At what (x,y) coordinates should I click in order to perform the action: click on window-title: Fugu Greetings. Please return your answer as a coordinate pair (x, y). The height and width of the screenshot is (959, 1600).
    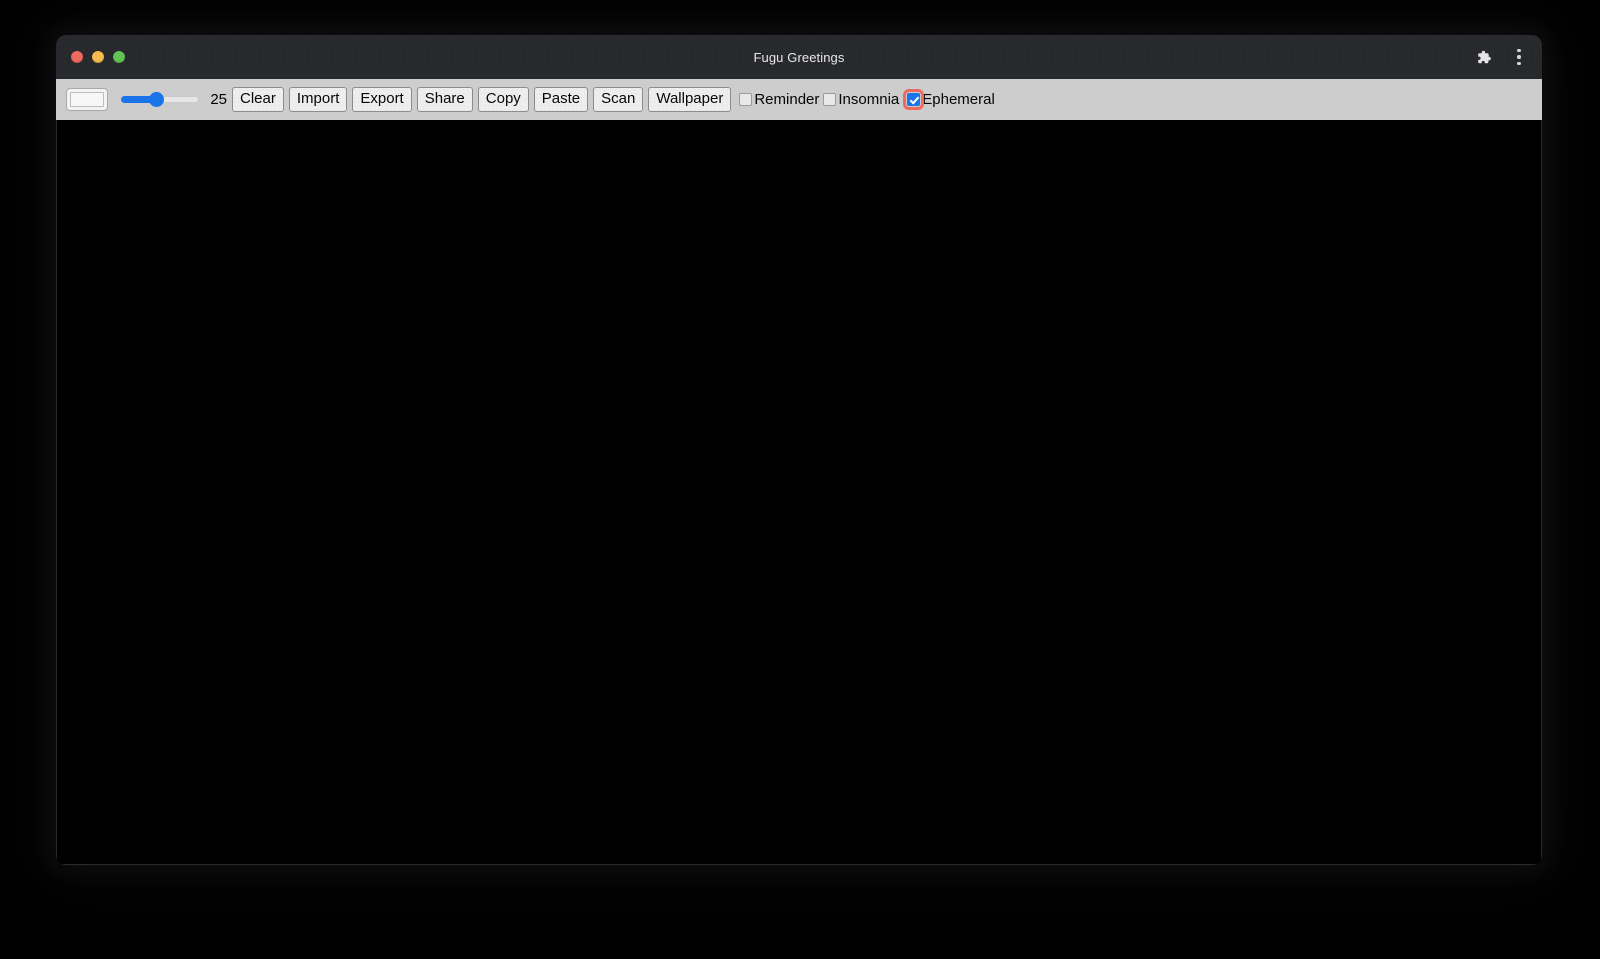
    Looking at the image, I should click on (799, 57).